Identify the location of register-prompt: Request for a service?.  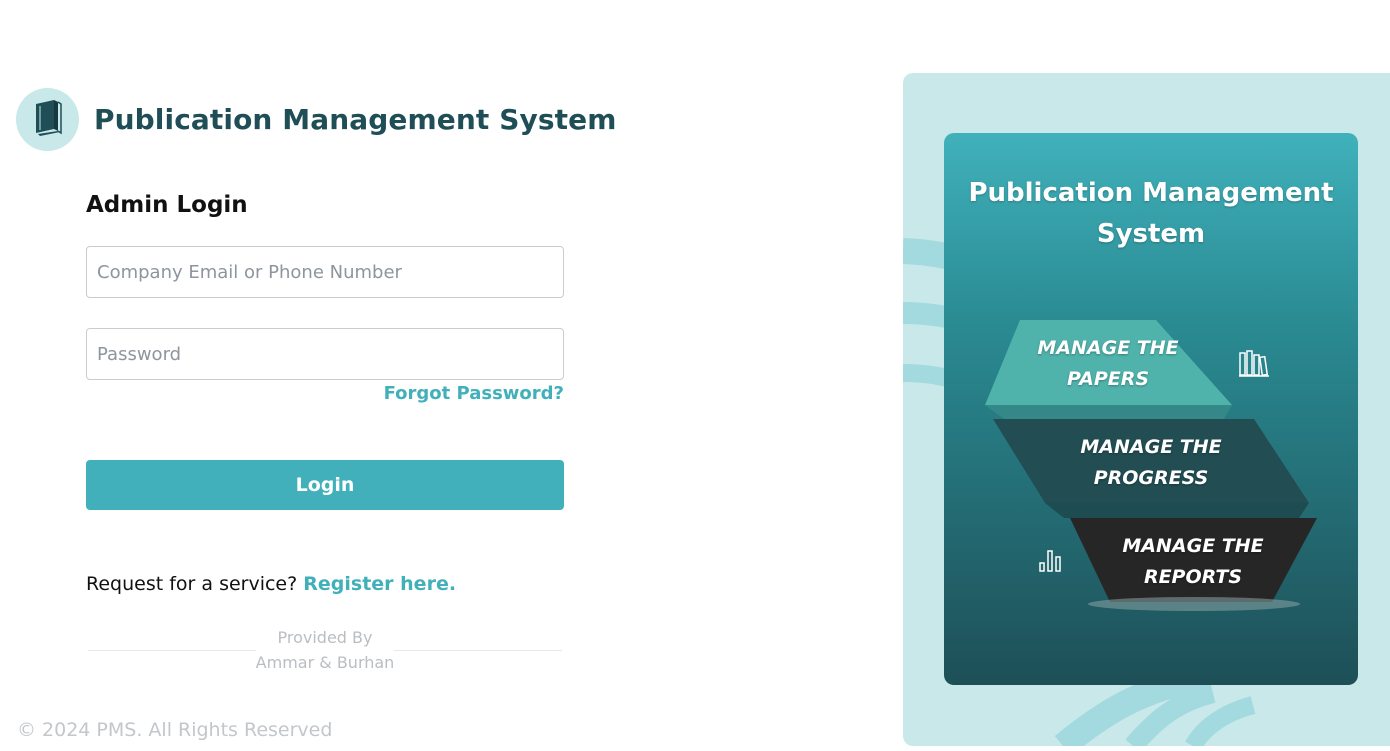
(192, 584).